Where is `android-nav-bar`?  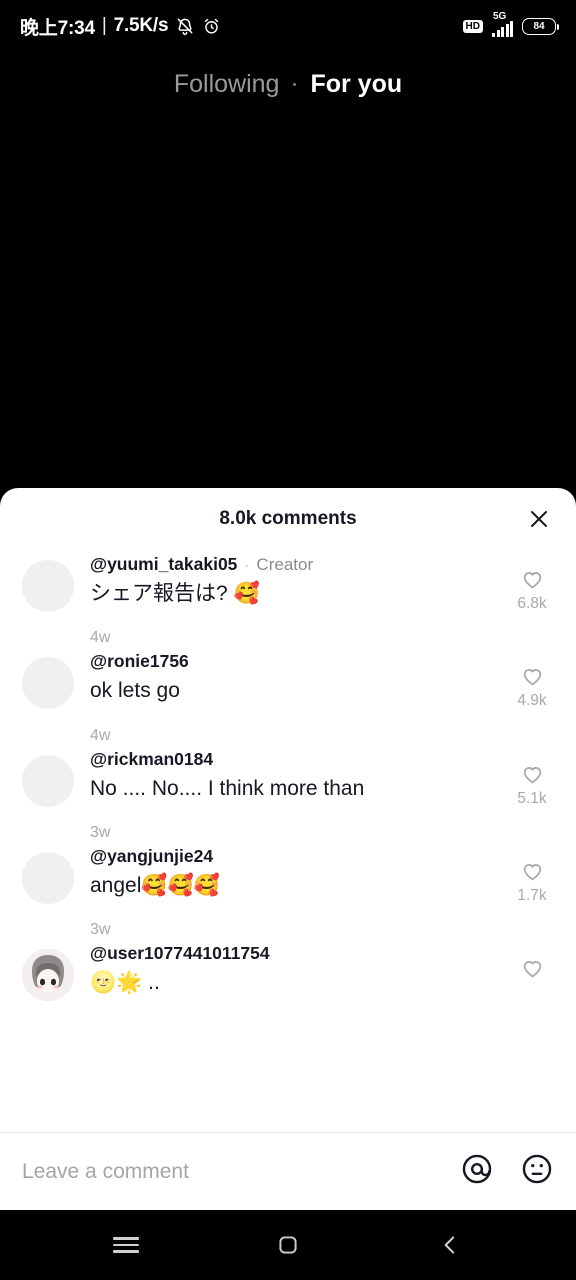
android-nav-bar is located at coordinates (288, 1245).